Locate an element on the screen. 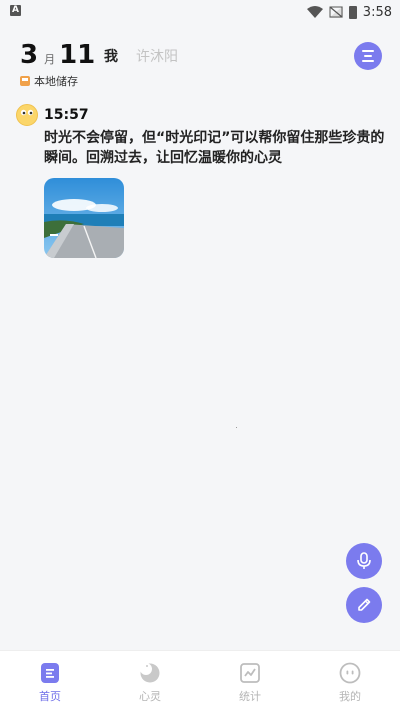  profile-icon is located at coordinates (350, 673).